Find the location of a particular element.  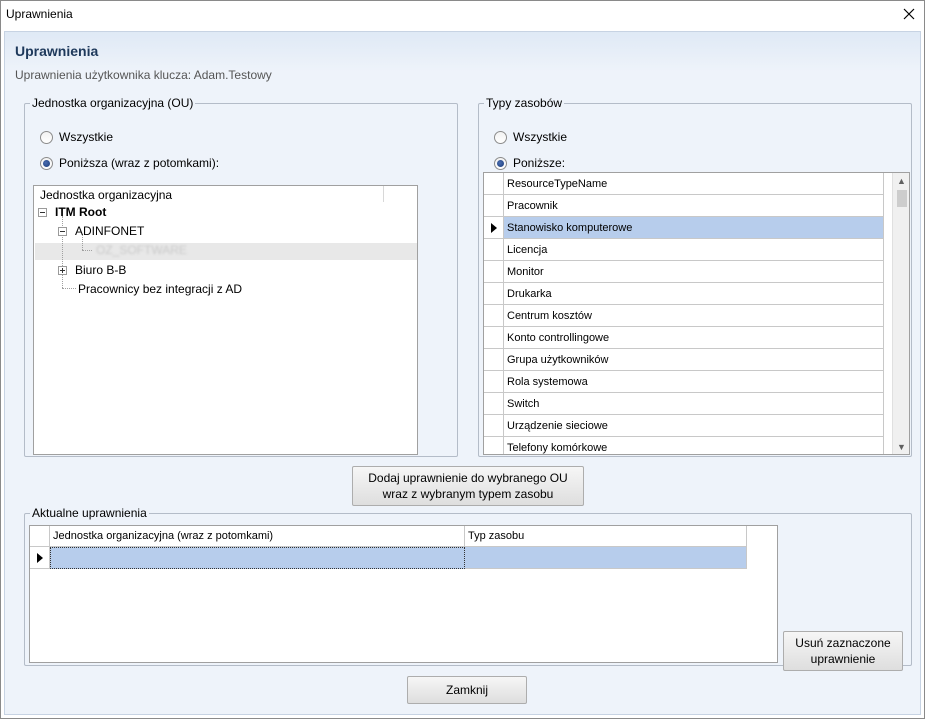

ou-radio-all-label: Wszystkie is located at coordinates (86, 137).